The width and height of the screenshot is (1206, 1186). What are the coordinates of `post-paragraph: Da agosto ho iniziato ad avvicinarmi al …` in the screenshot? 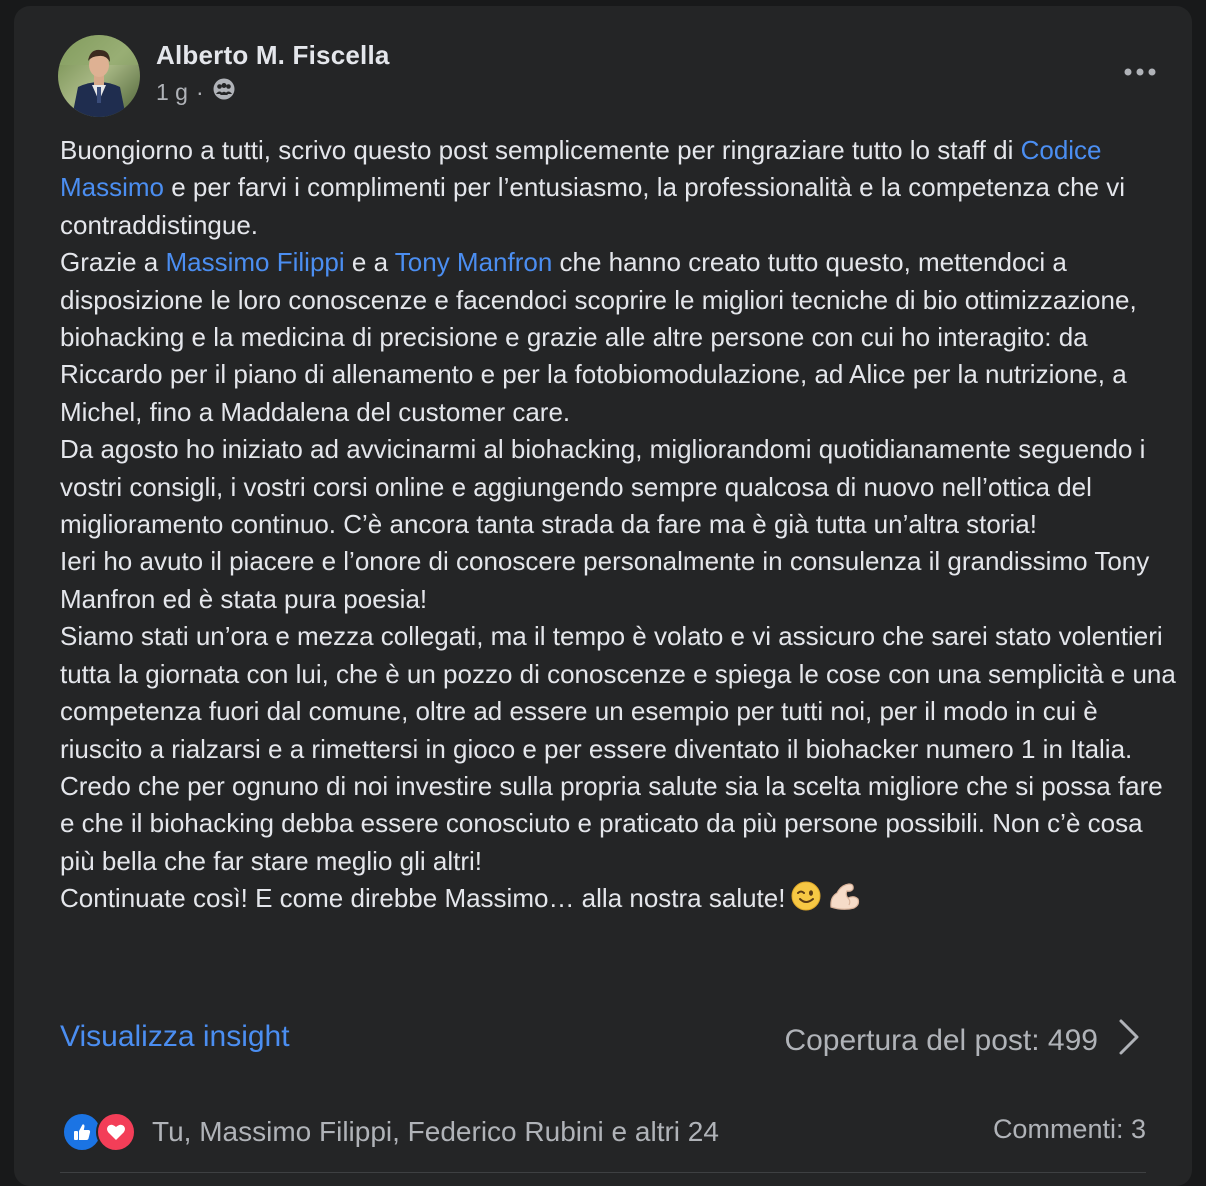 It's located at (620, 487).